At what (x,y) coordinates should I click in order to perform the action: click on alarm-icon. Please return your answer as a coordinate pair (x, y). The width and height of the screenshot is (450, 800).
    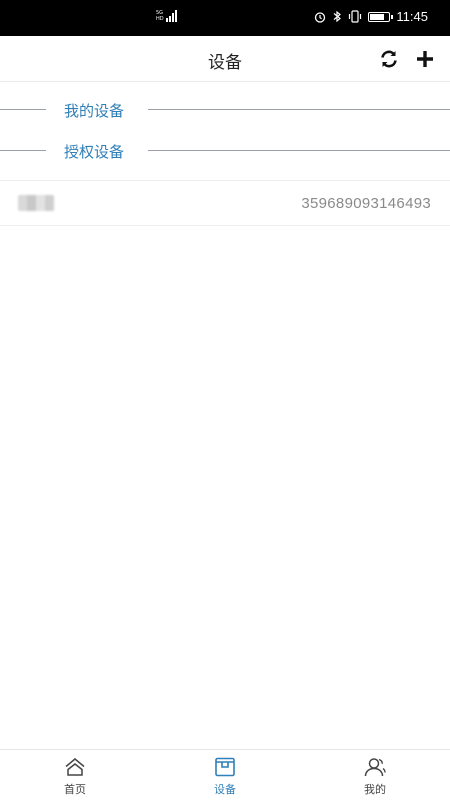
    Looking at the image, I should click on (320, 17).